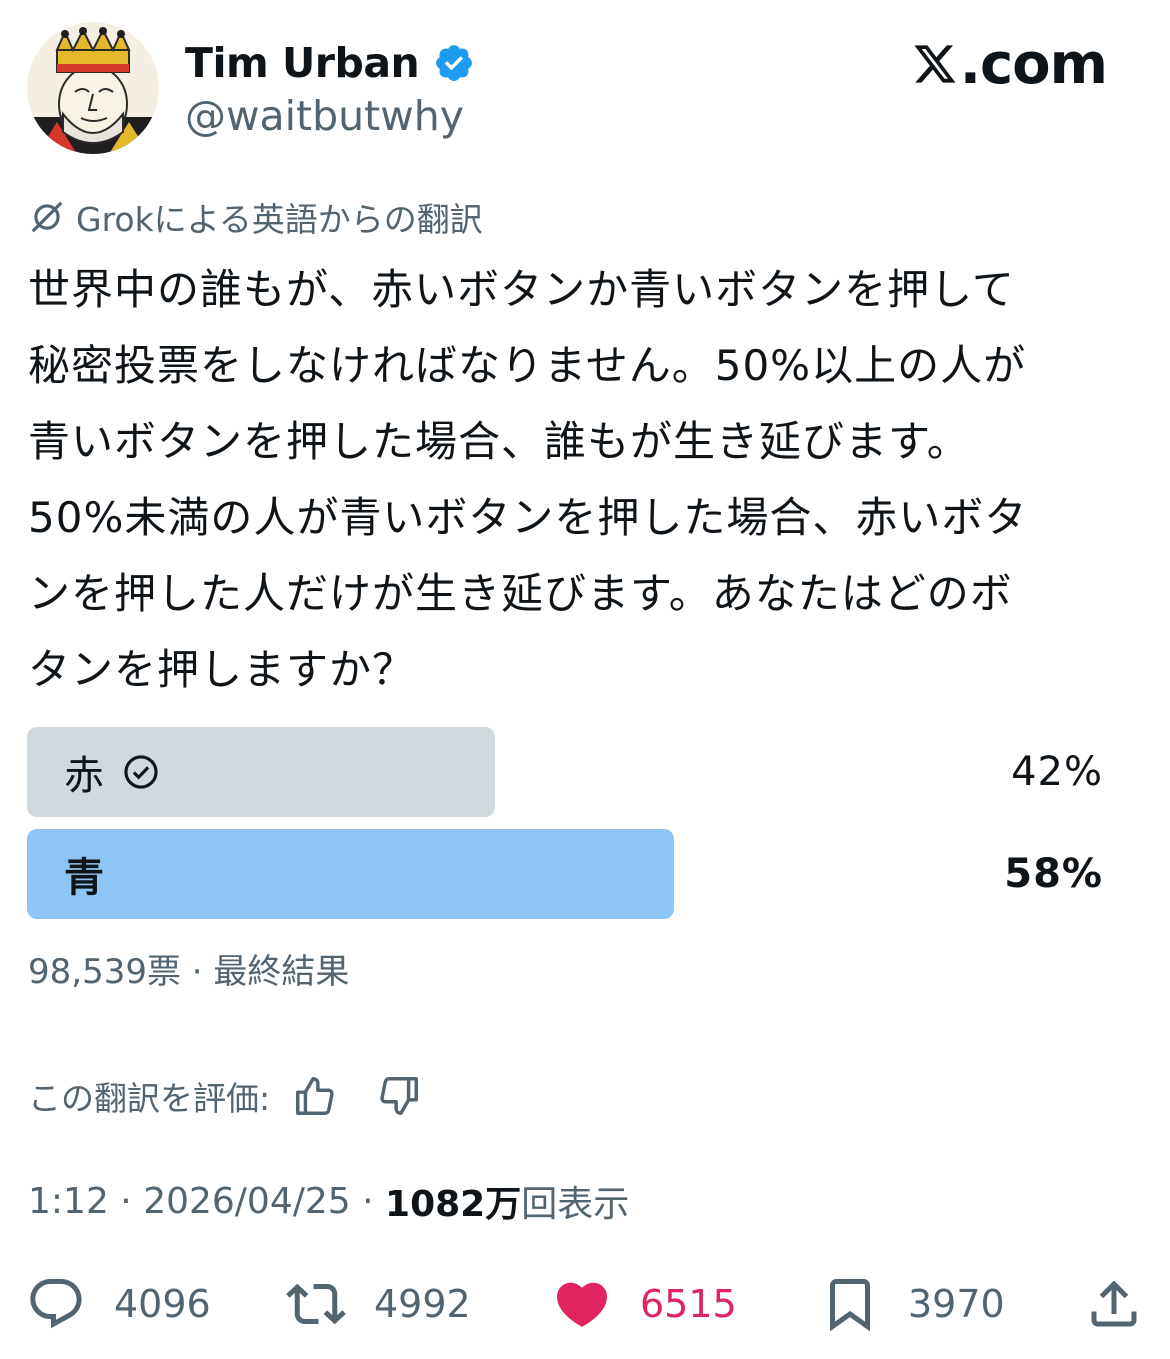  Describe the element at coordinates (422, 1304) in the screenshot. I see `repost-count: 4992` at that location.